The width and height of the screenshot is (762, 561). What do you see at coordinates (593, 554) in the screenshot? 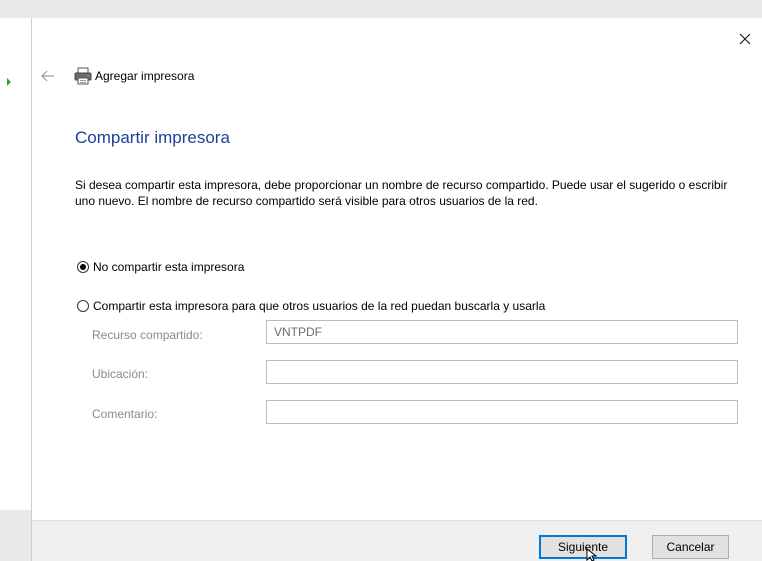
I see `mouse-cursor-icon` at bounding box center [593, 554].